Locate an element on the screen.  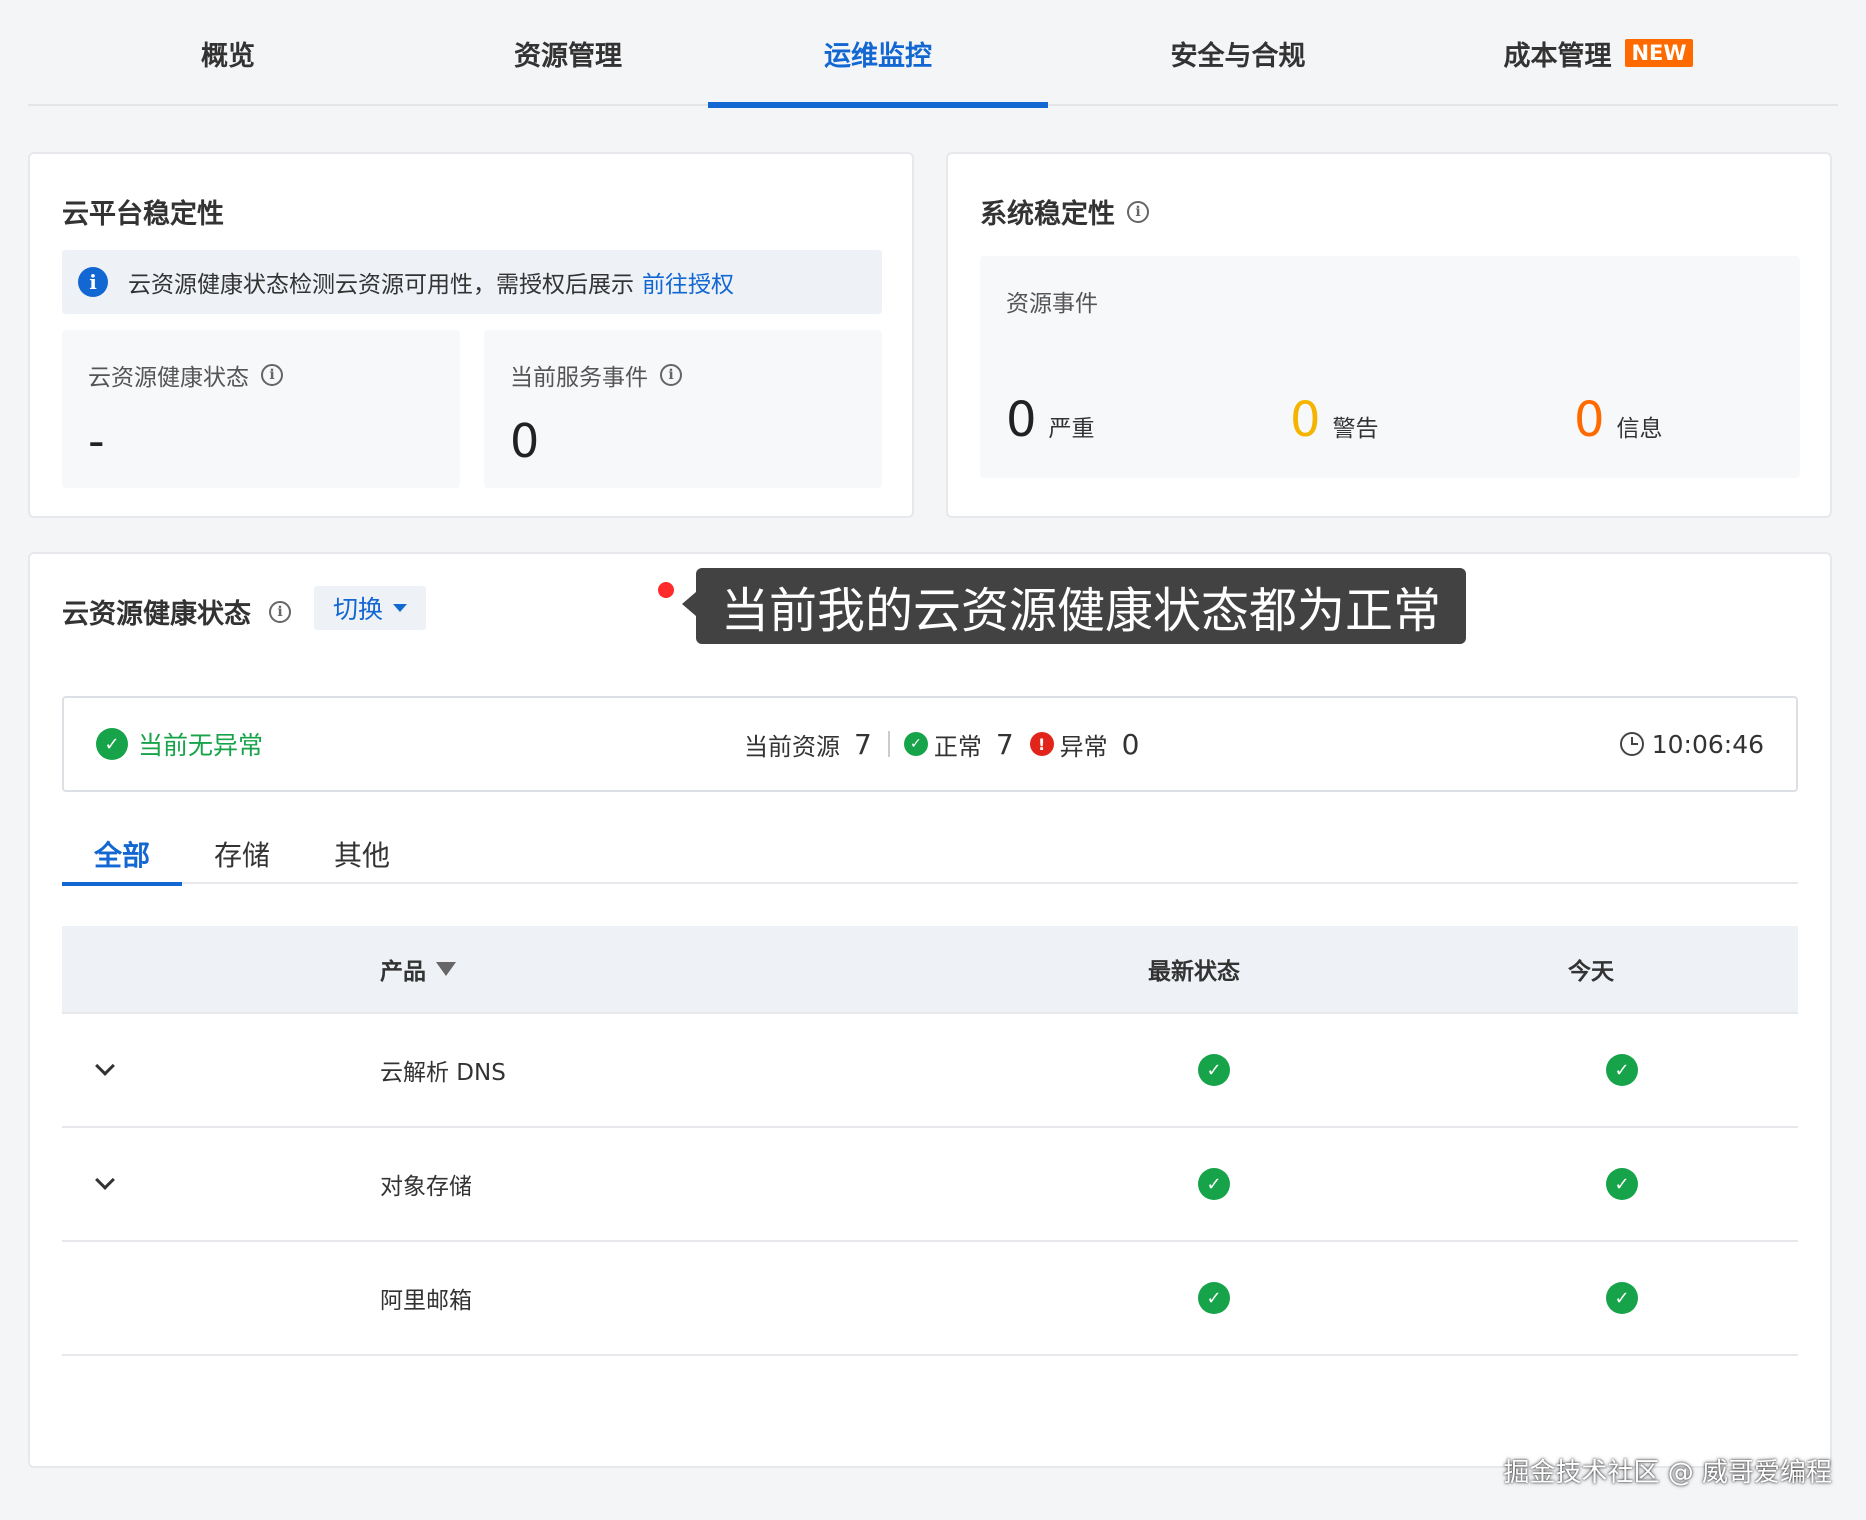
event-warning: 0 警告 is located at coordinates (1334, 420).